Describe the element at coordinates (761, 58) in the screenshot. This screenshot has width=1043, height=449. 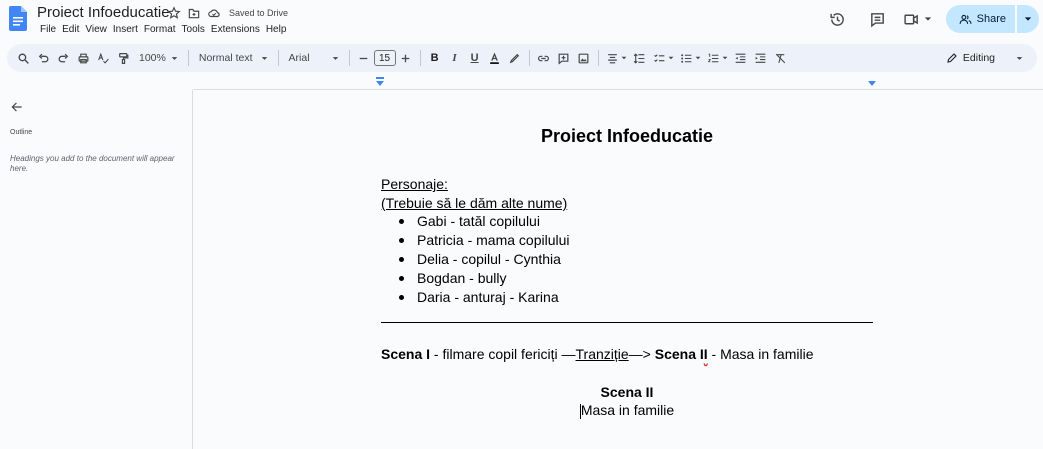
I see `increase-indent-button` at that location.